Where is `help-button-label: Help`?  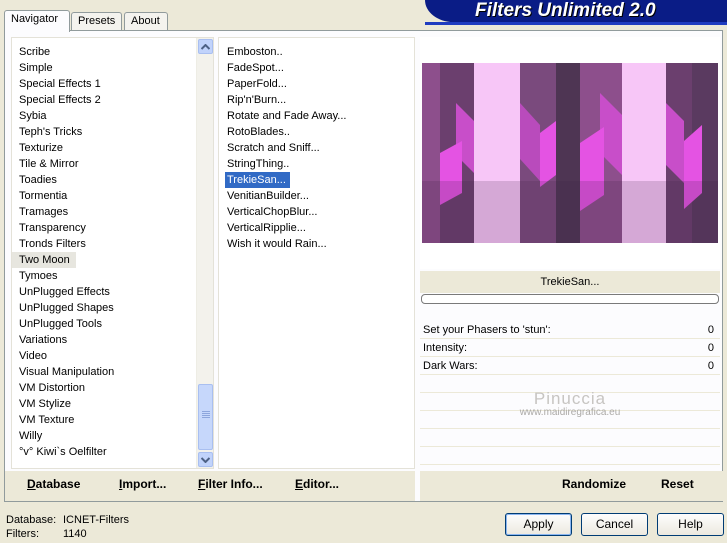
help-button-label: Help is located at coordinates (690, 524).